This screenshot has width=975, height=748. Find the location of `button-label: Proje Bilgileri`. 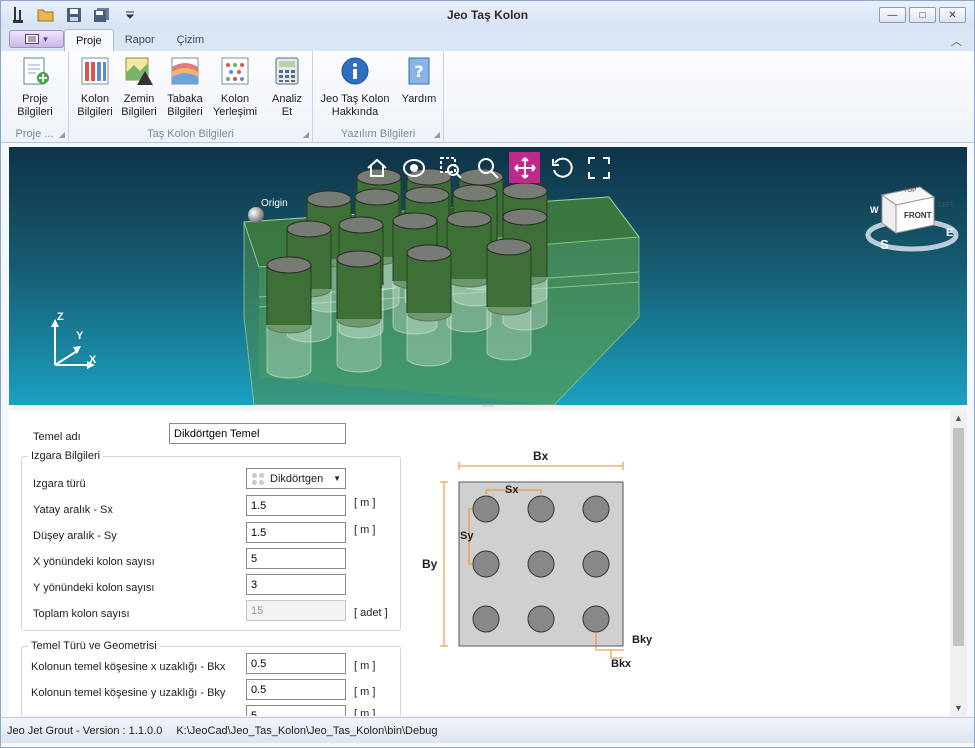

button-label: Proje Bilgileri is located at coordinates (35, 105).